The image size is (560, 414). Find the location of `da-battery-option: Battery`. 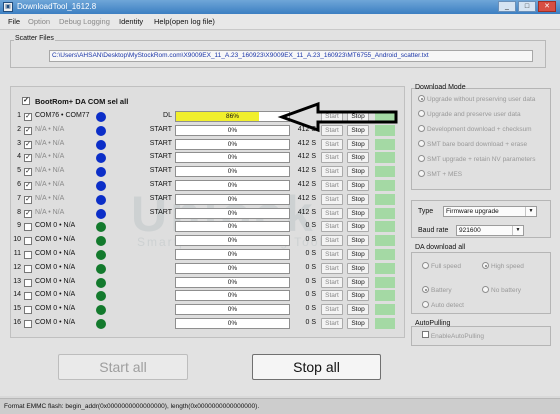

da-battery-option: Battery is located at coordinates (437, 290).